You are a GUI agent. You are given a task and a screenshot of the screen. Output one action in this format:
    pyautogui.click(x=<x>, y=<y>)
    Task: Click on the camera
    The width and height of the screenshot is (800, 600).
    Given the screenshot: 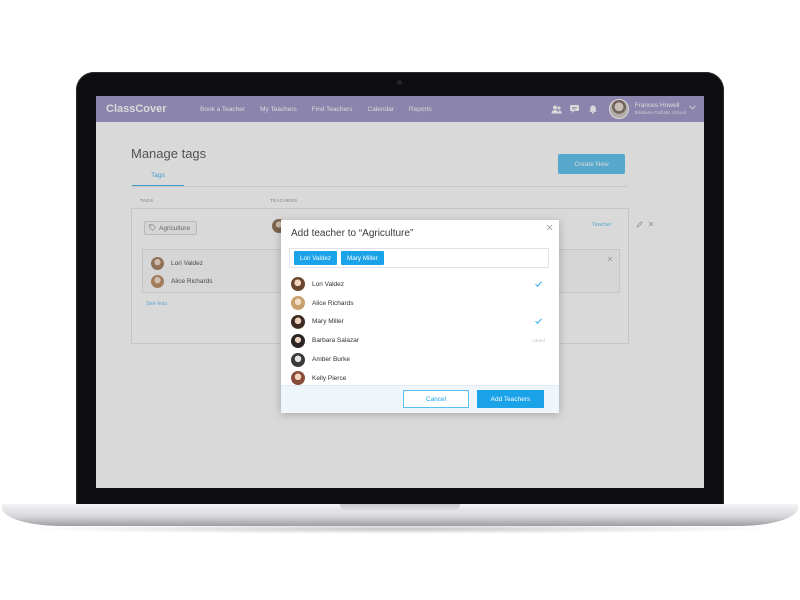 What is the action you would take?
    pyautogui.click(x=399, y=82)
    